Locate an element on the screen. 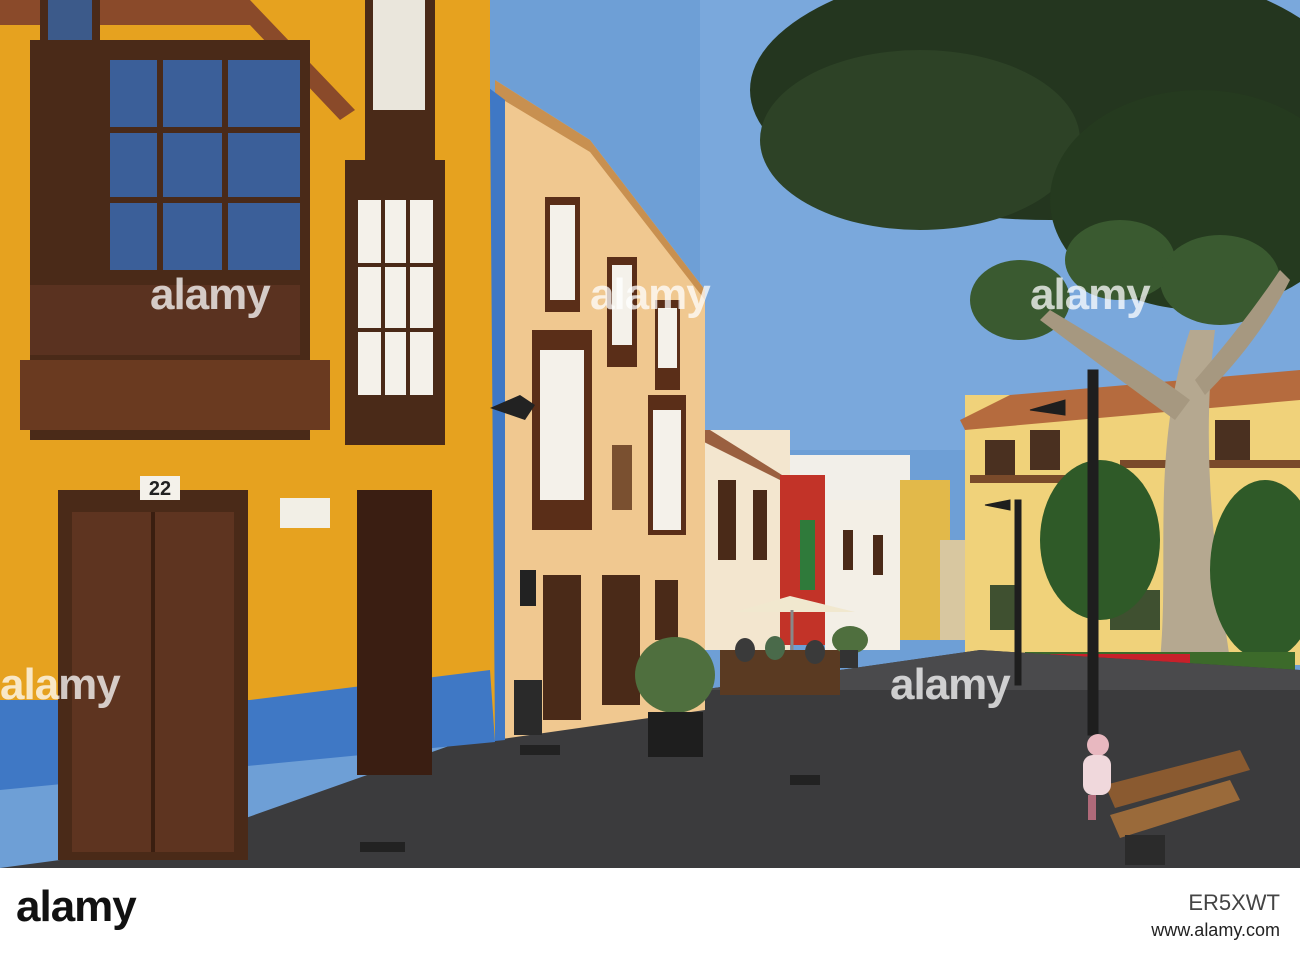 The width and height of the screenshot is (1300, 956). site-url: www.alamy.com is located at coordinates (1215, 930).